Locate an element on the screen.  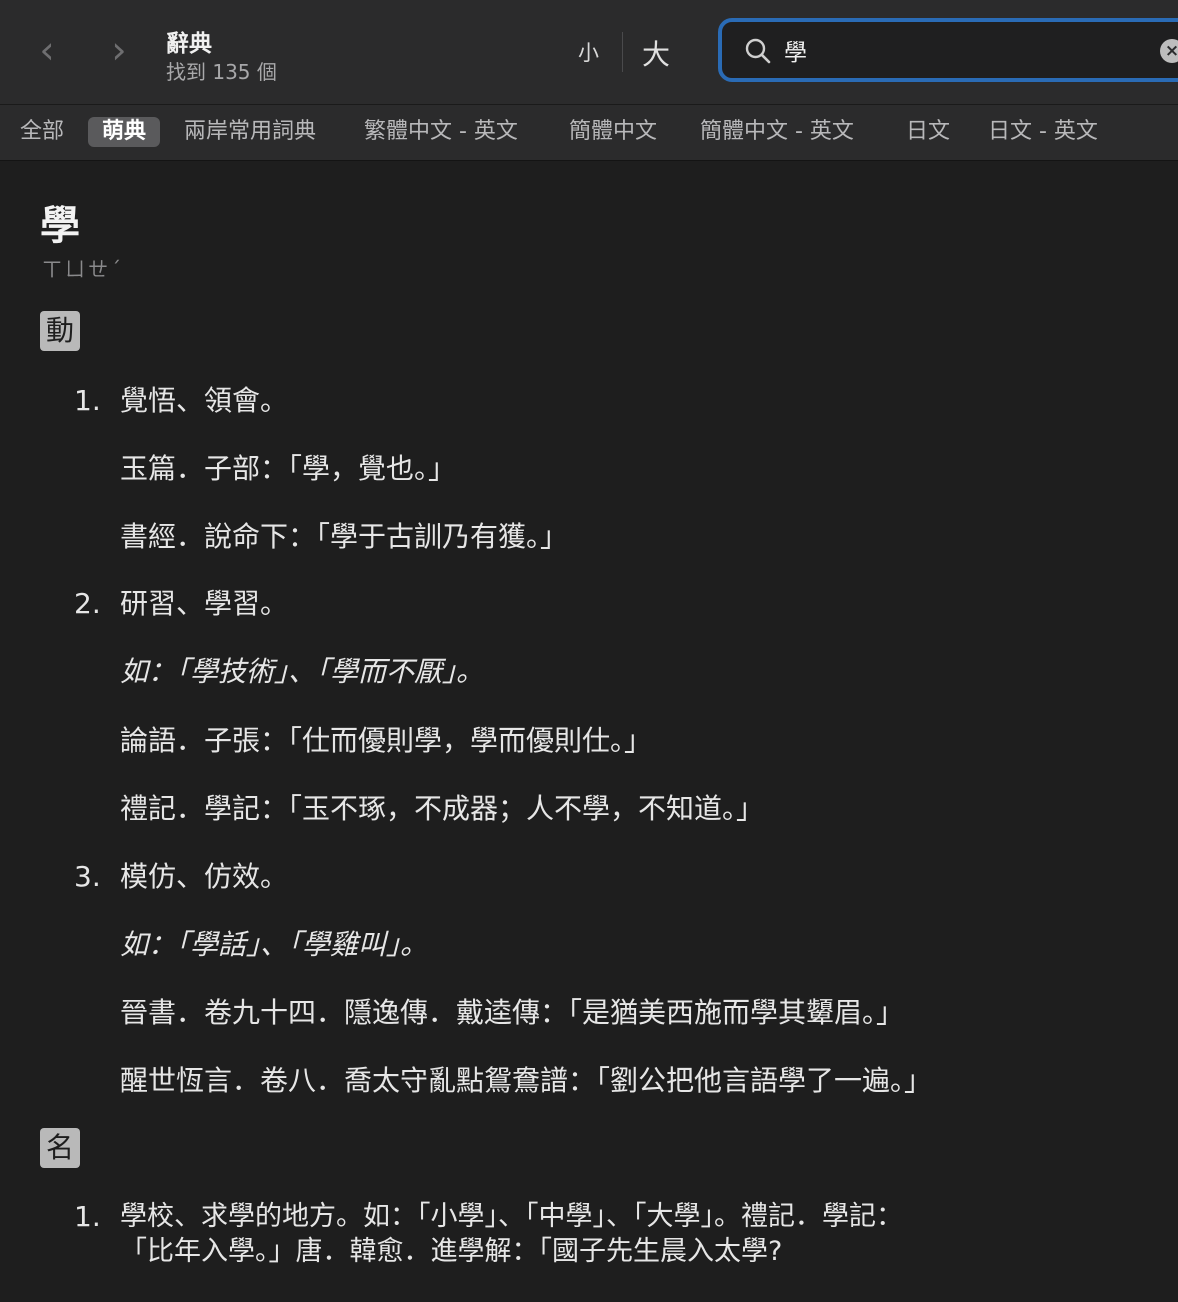
sense-definition: 覺悟、領會。 is located at coordinates (204, 400).